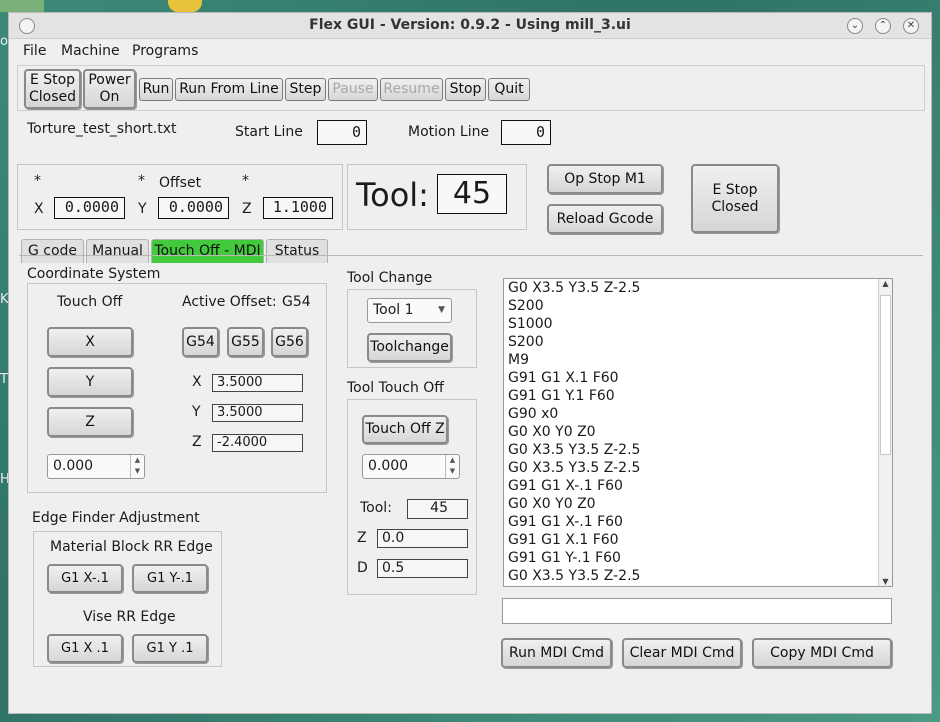 The image size is (940, 722). I want to click on chevron-down-icon: ▼, so click(441, 310).